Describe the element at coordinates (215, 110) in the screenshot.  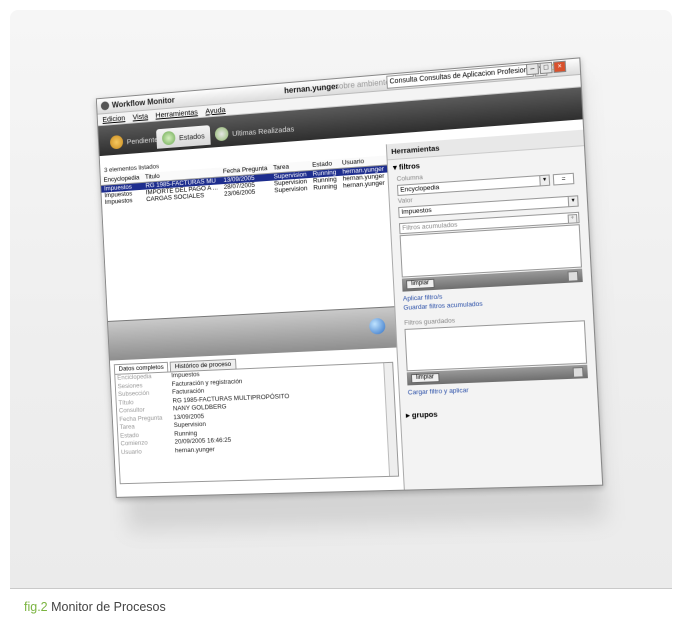
I see `menu-ayuda: Ayuda` at that location.